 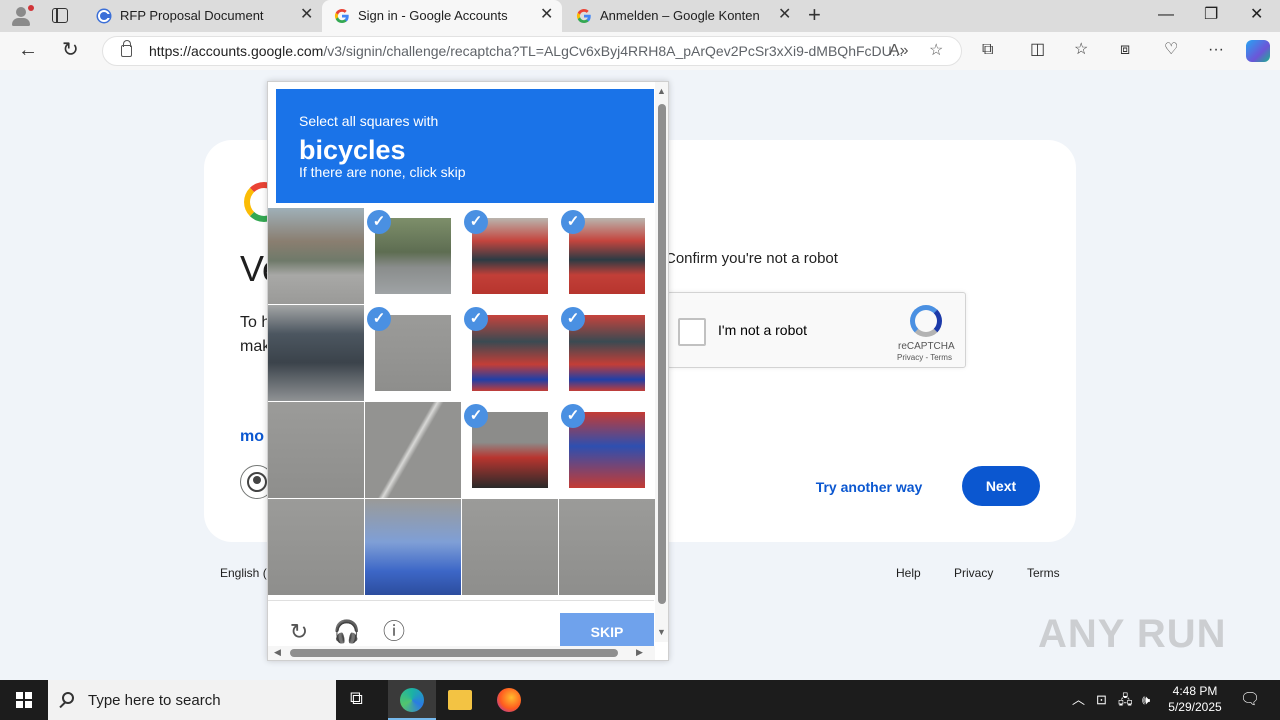 What do you see at coordinates (1216, 50) in the screenshot?
I see `more-menu-icon: ···` at bounding box center [1216, 50].